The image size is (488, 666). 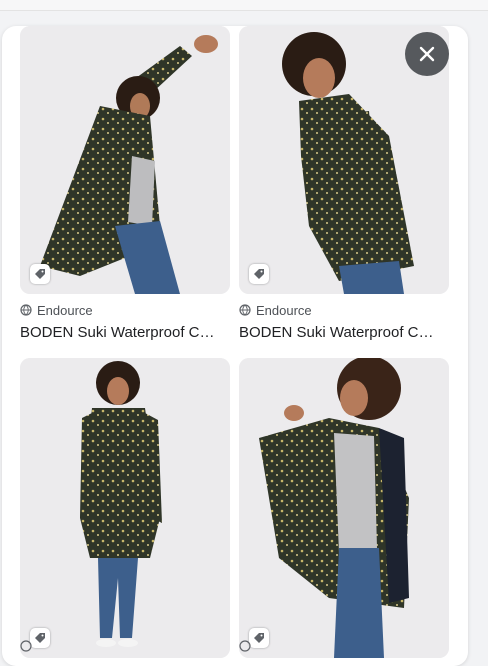 What do you see at coordinates (244, 5) in the screenshot?
I see `top-strip` at bounding box center [244, 5].